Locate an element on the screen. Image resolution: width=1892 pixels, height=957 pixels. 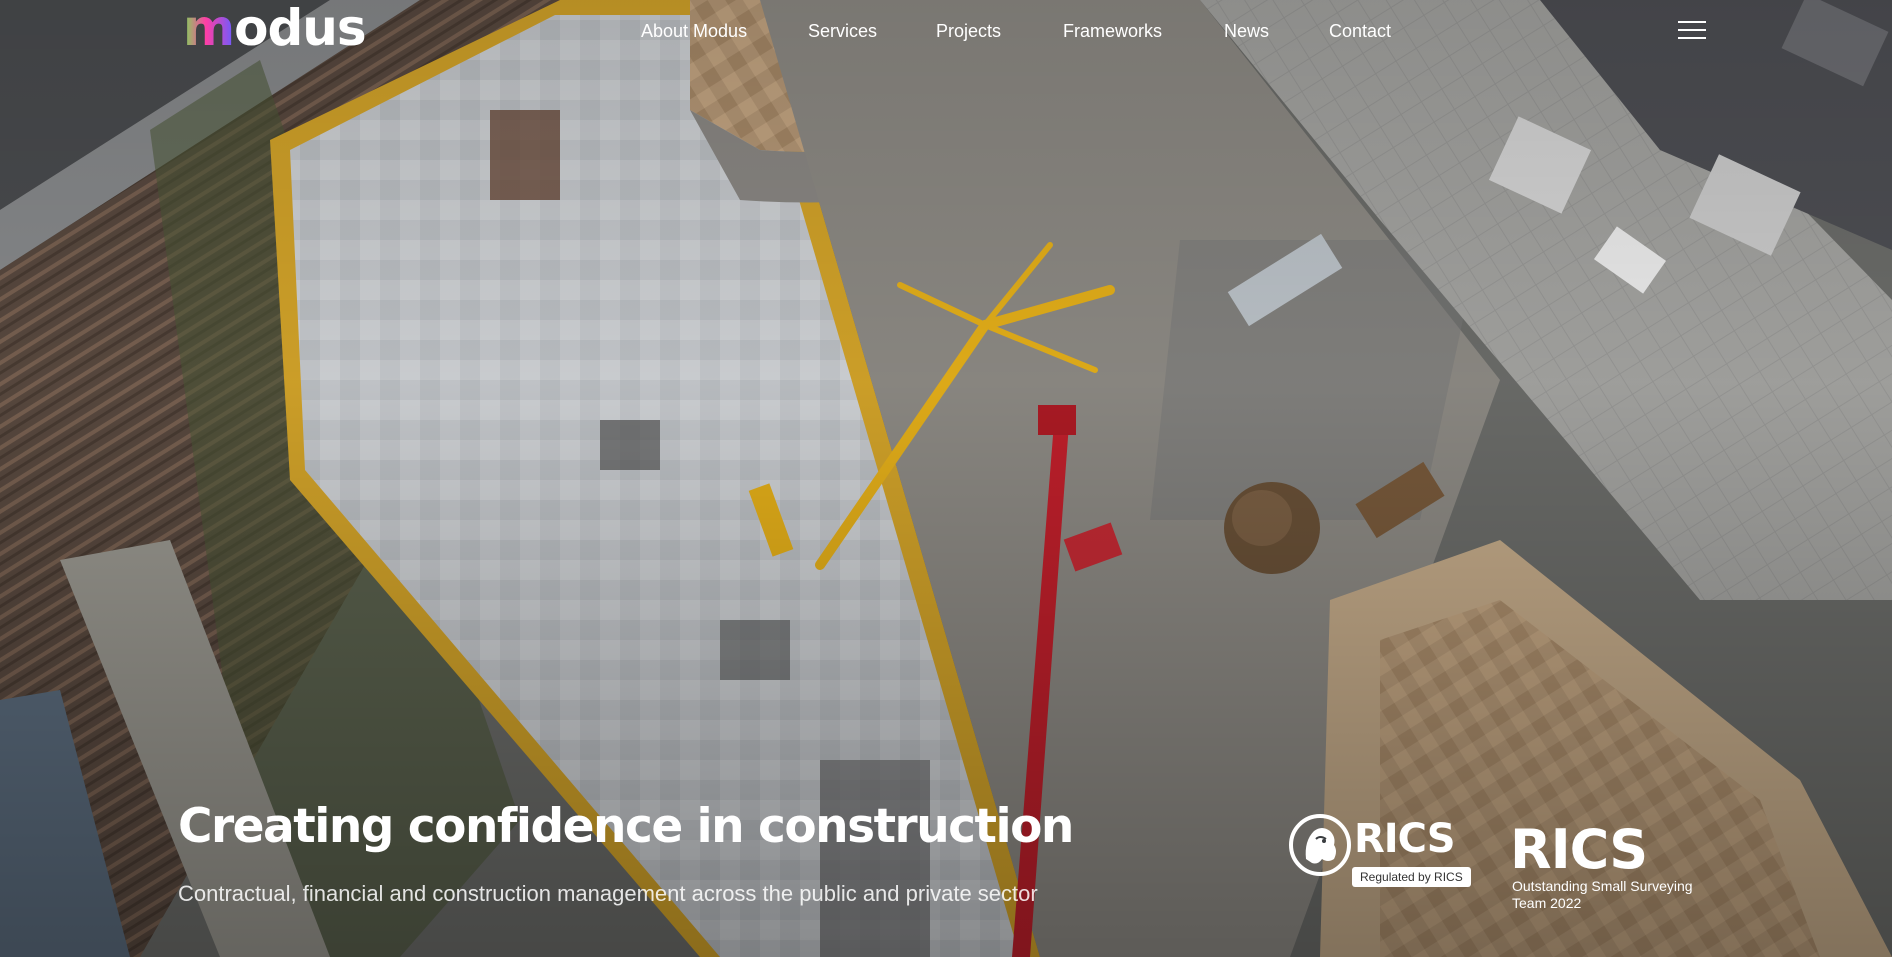
nav-item-about: About Modus is located at coordinates (694, 31).